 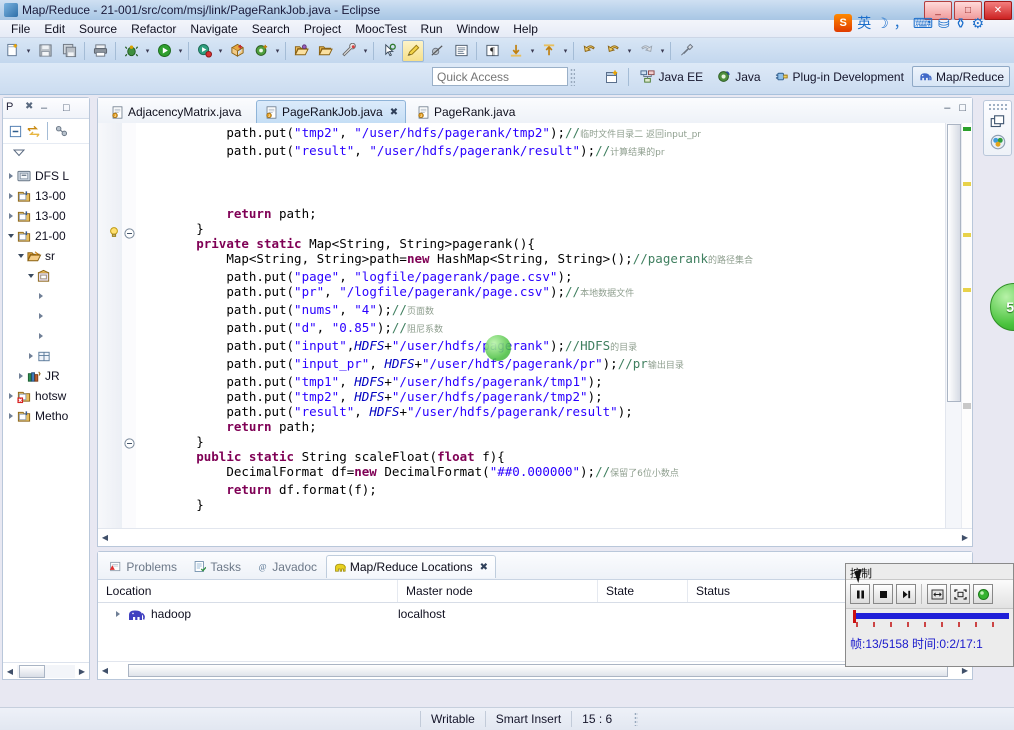 I want to click on editor-maximize-icon: □, so click(x=962, y=108).